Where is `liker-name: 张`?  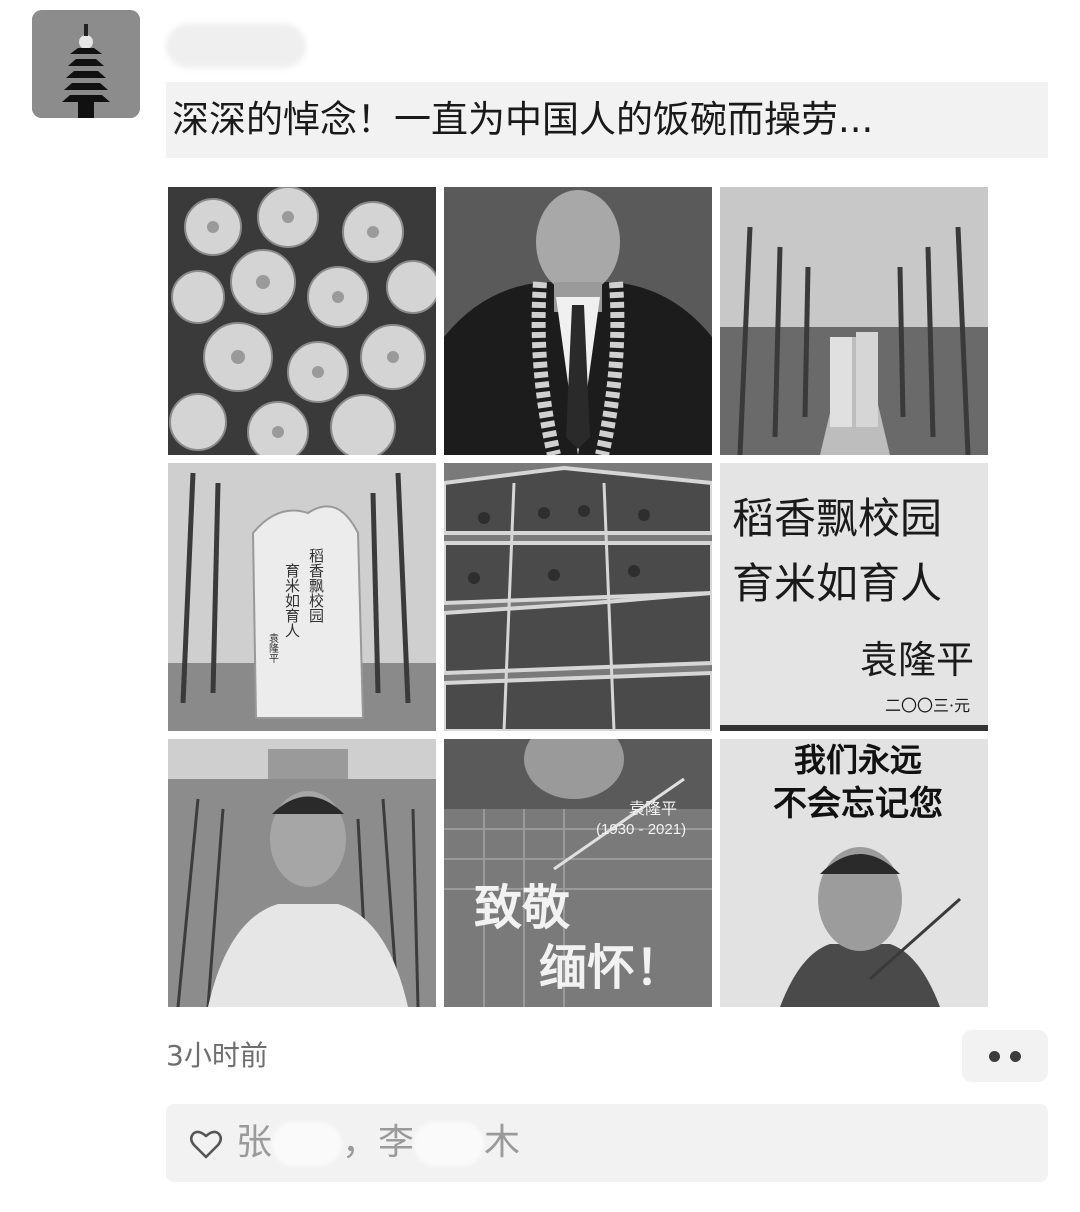
liker-name: 张 is located at coordinates (254, 1142).